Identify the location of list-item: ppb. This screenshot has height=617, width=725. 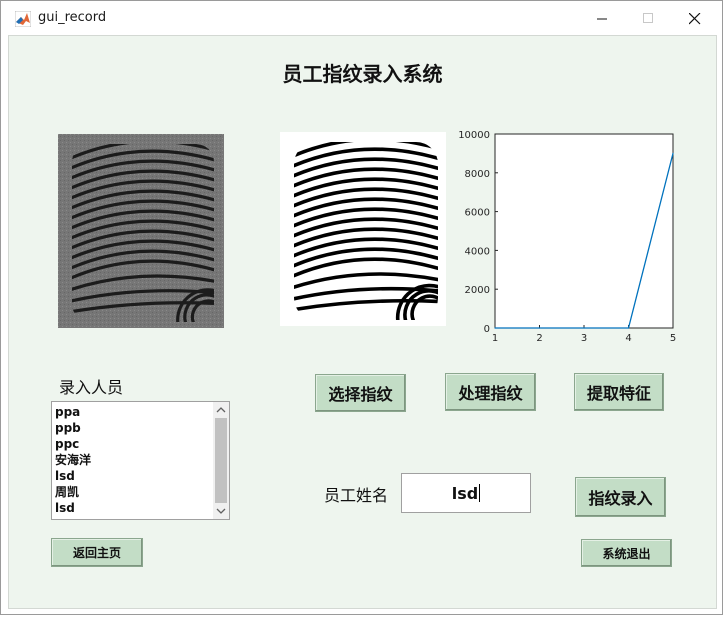
(135, 428).